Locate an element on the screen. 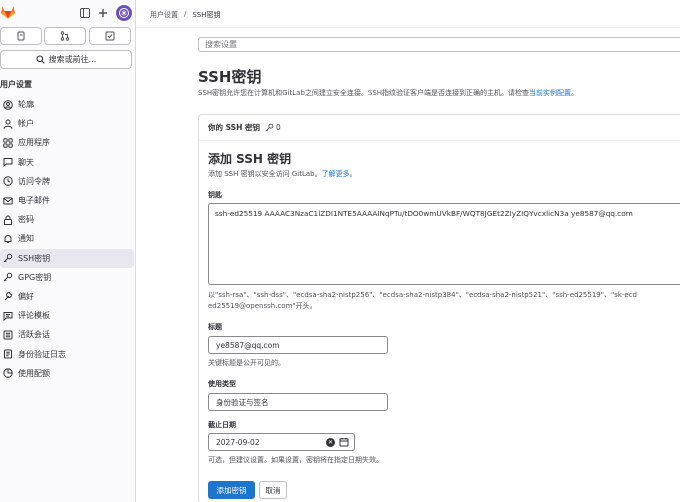  preferences-icon is located at coordinates (8, 296).